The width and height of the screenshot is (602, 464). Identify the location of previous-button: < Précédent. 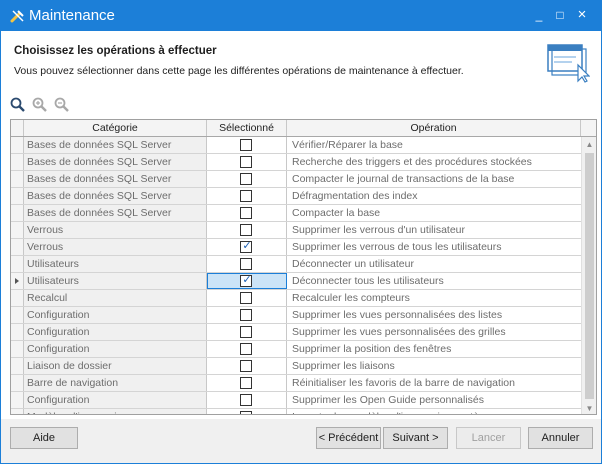
(348, 438).